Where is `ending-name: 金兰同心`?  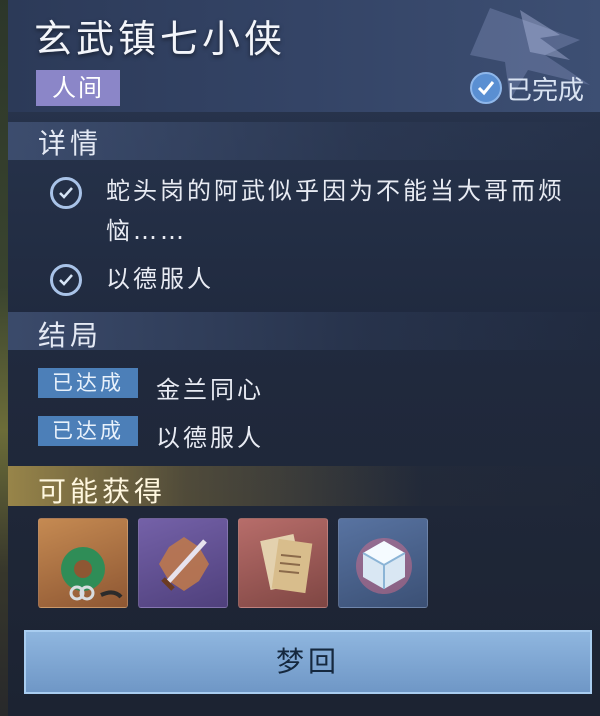 ending-name: 金兰同心 is located at coordinates (210, 390).